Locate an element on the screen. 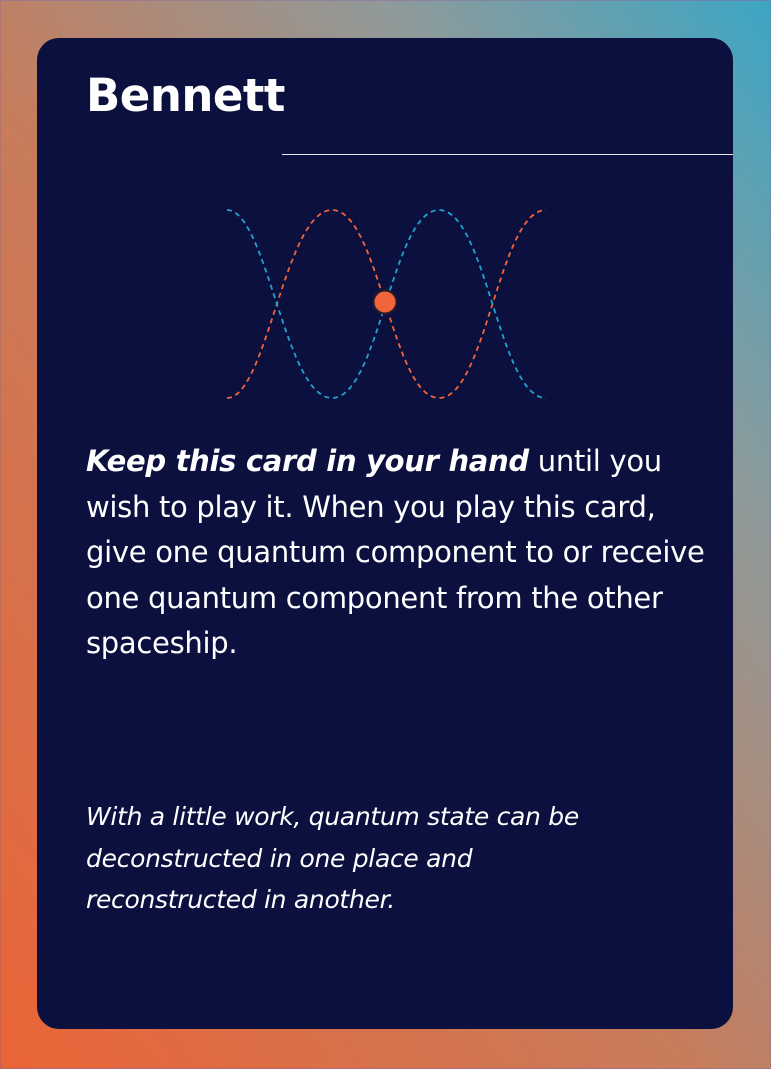 The height and width of the screenshot is (1069, 771). dashed-sine-waves-icon is located at coordinates (387, 304).